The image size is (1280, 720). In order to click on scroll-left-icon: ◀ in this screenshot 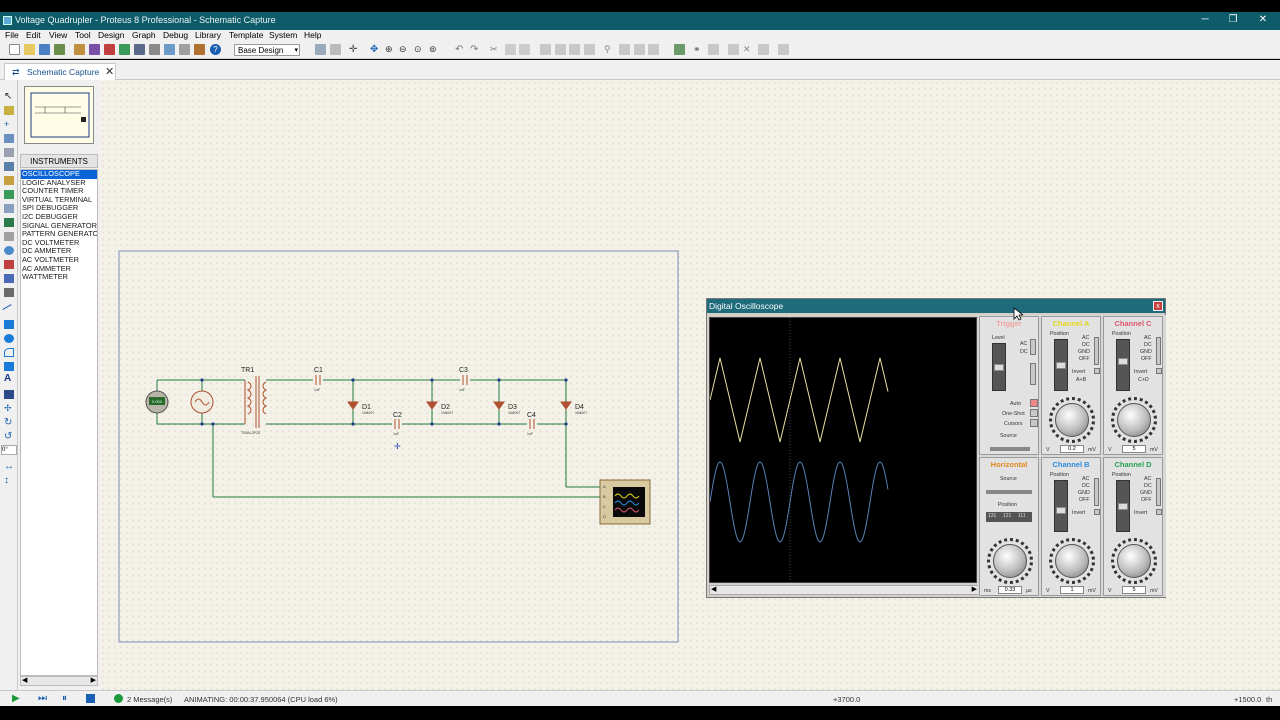, I will do `click(24, 680)`.